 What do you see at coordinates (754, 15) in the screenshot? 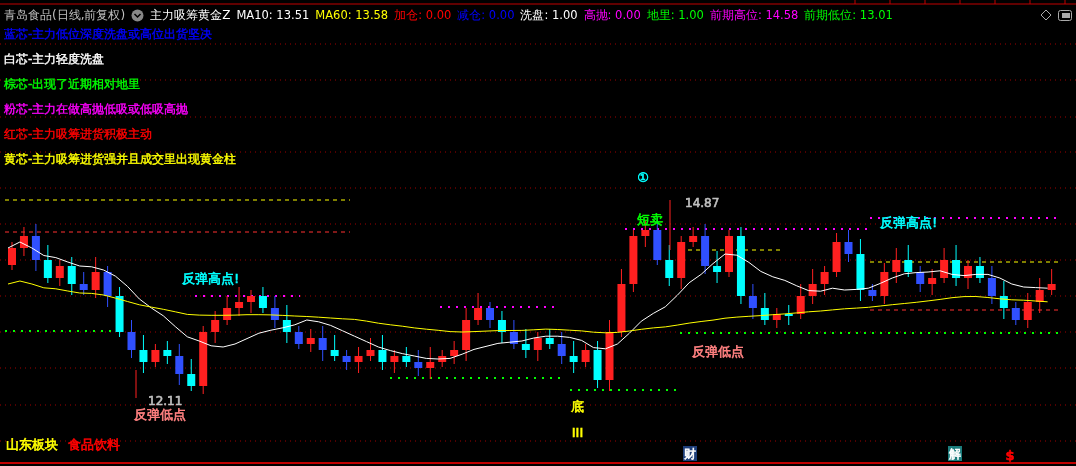
I see `indicator-value: 前期高位: 14.58` at bounding box center [754, 15].